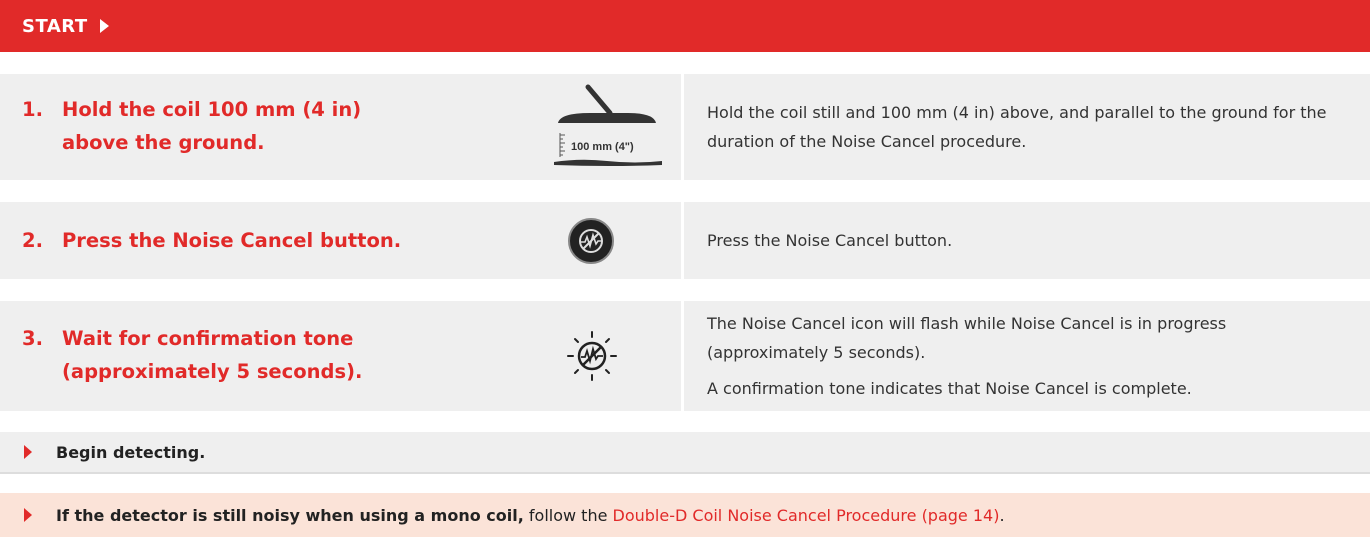 The height and width of the screenshot is (540, 1370). I want to click on play-arrow-icon, so click(104, 26).